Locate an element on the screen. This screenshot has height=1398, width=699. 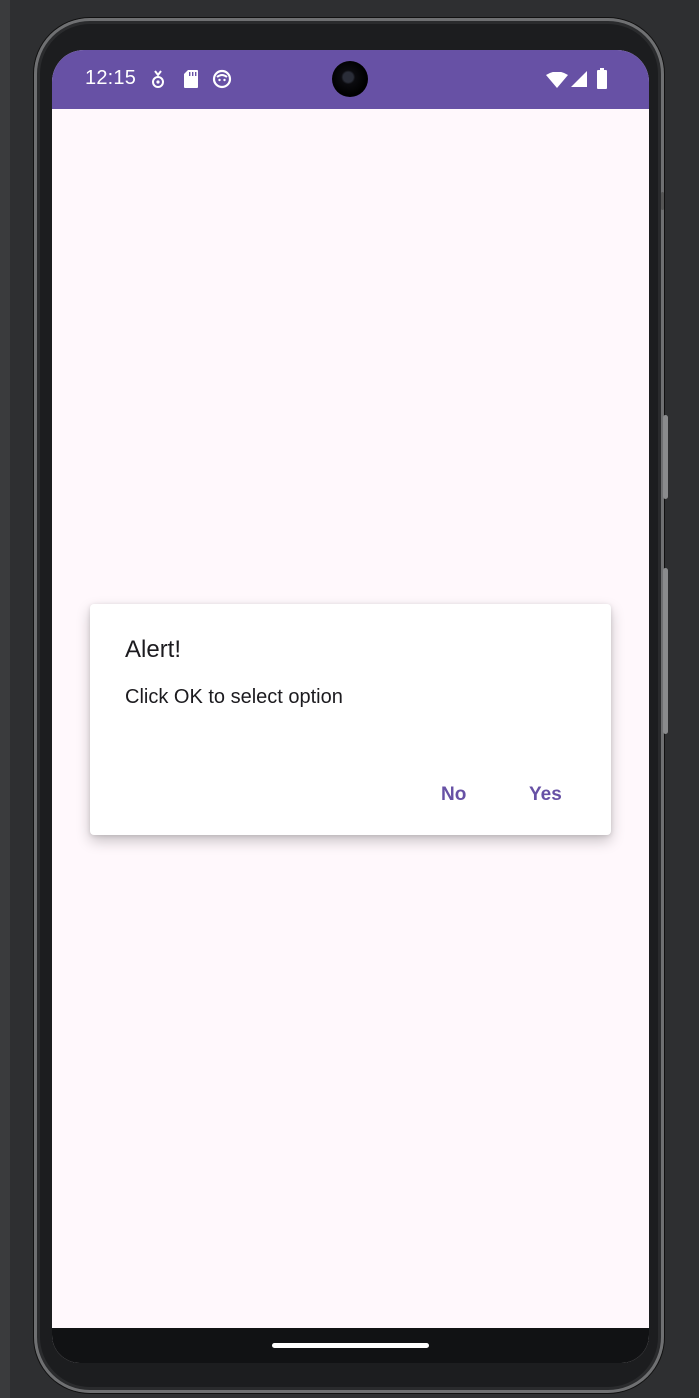
status-time: 12:15 is located at coordinates (111, 78).